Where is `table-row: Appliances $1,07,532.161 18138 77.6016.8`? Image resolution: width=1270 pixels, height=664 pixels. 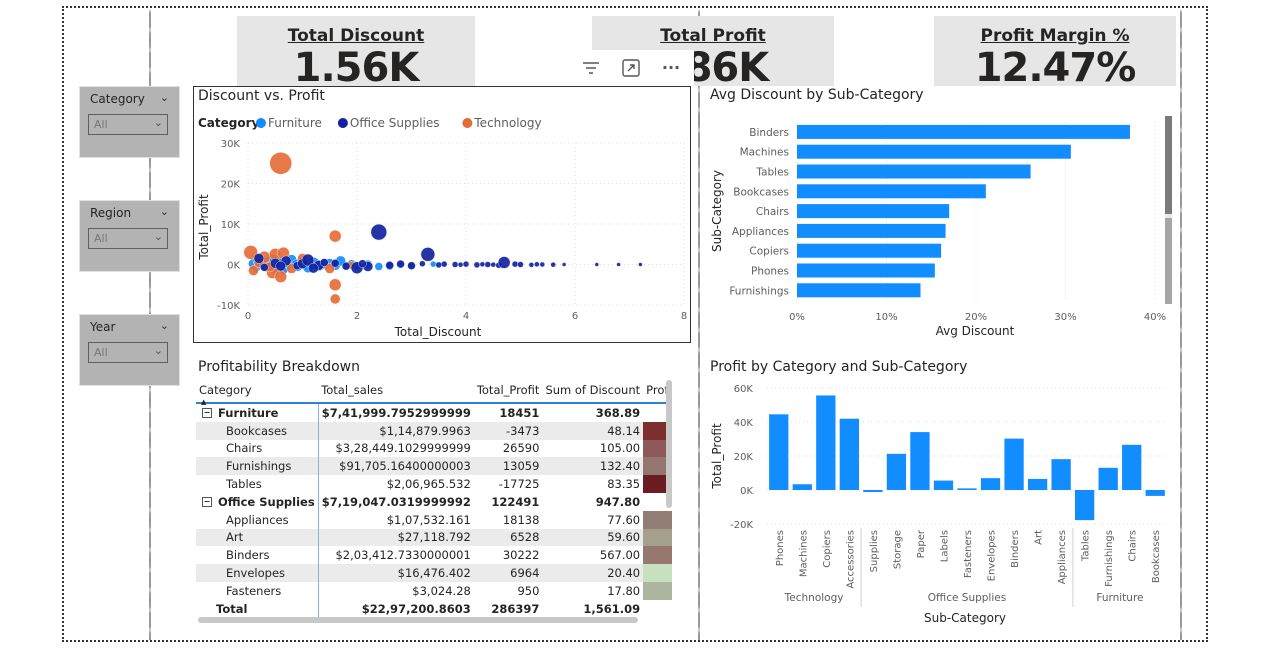
table-row: Appliances $1,07,532.161 18138 77.6016.8 is located at coordinates (434, 519).